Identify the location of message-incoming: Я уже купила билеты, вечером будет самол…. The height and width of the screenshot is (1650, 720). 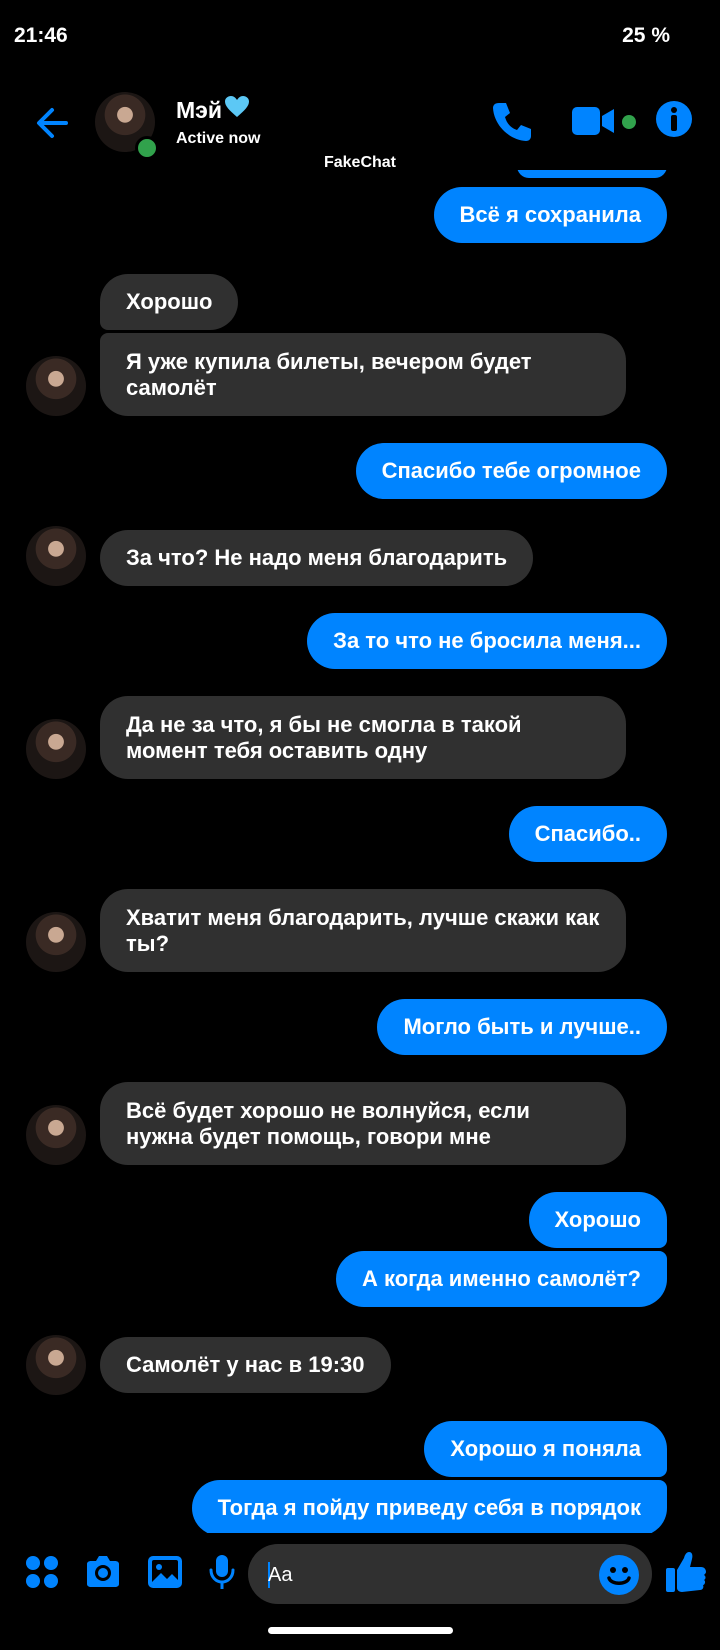
(363, 374).